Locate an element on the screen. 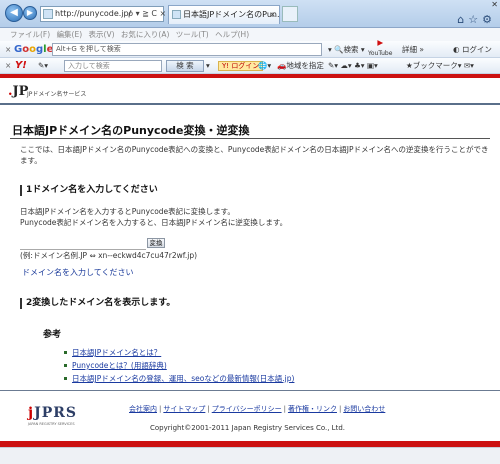  enter-domain-prompt: ドメイン名を入力してください is located at coordinates (78, 272).